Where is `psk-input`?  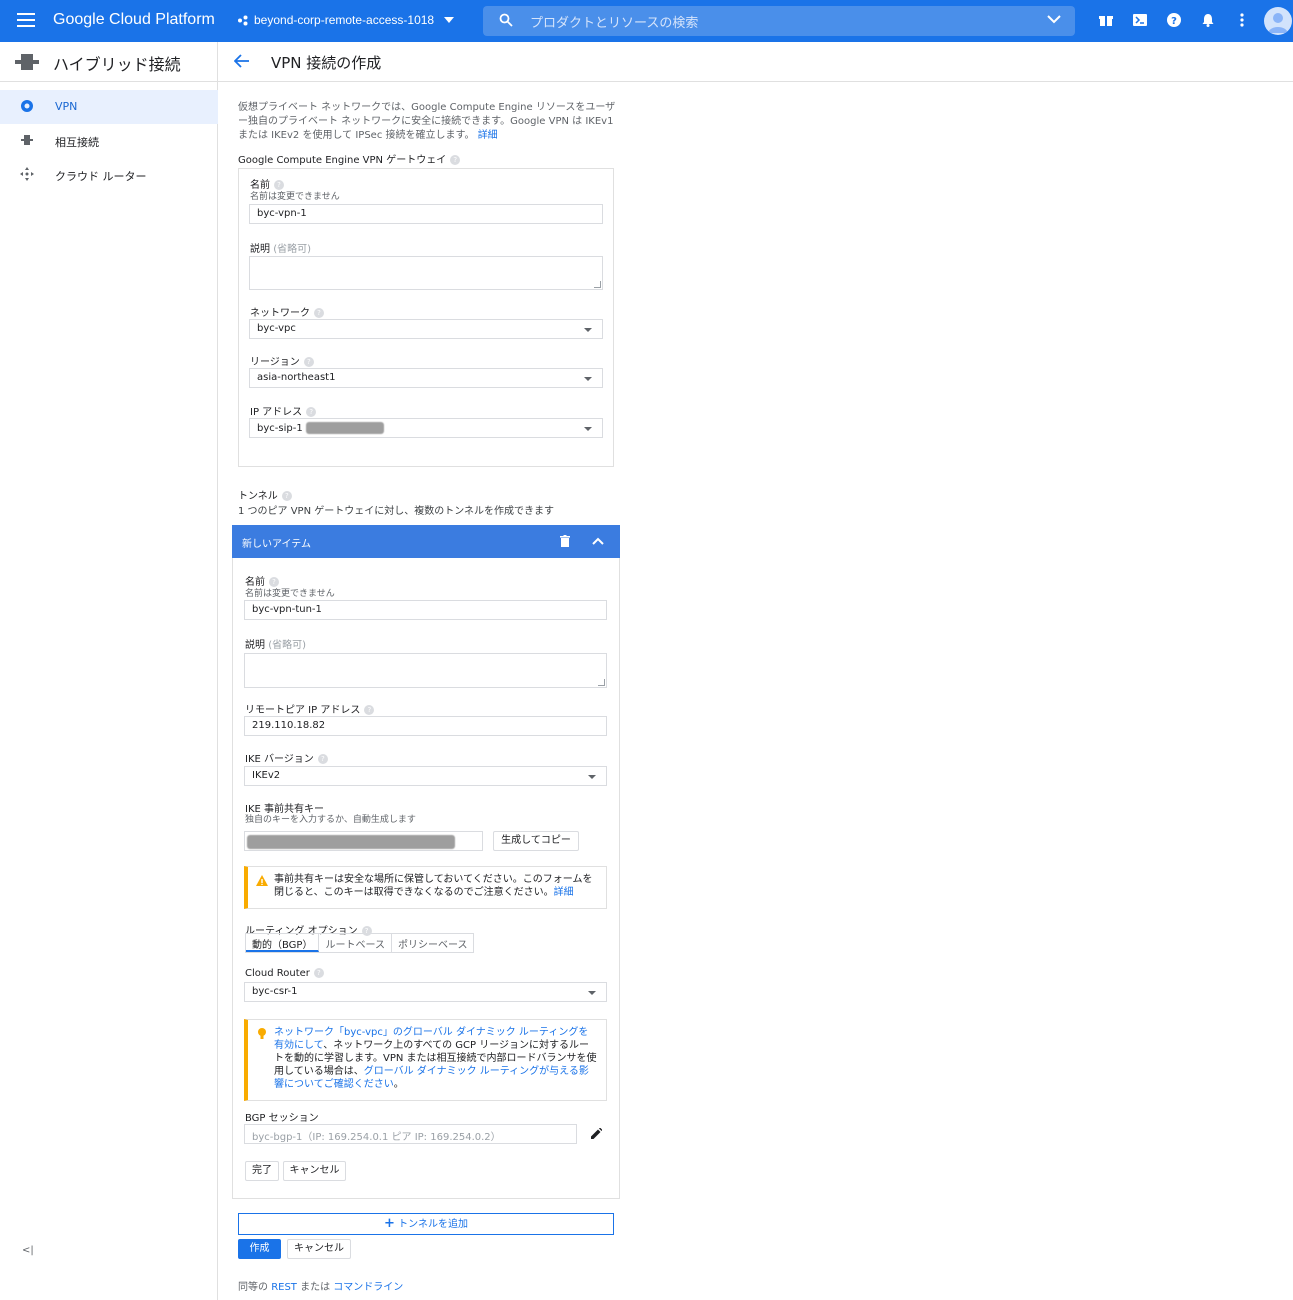 psk-input is located at coordinates (363, 841).